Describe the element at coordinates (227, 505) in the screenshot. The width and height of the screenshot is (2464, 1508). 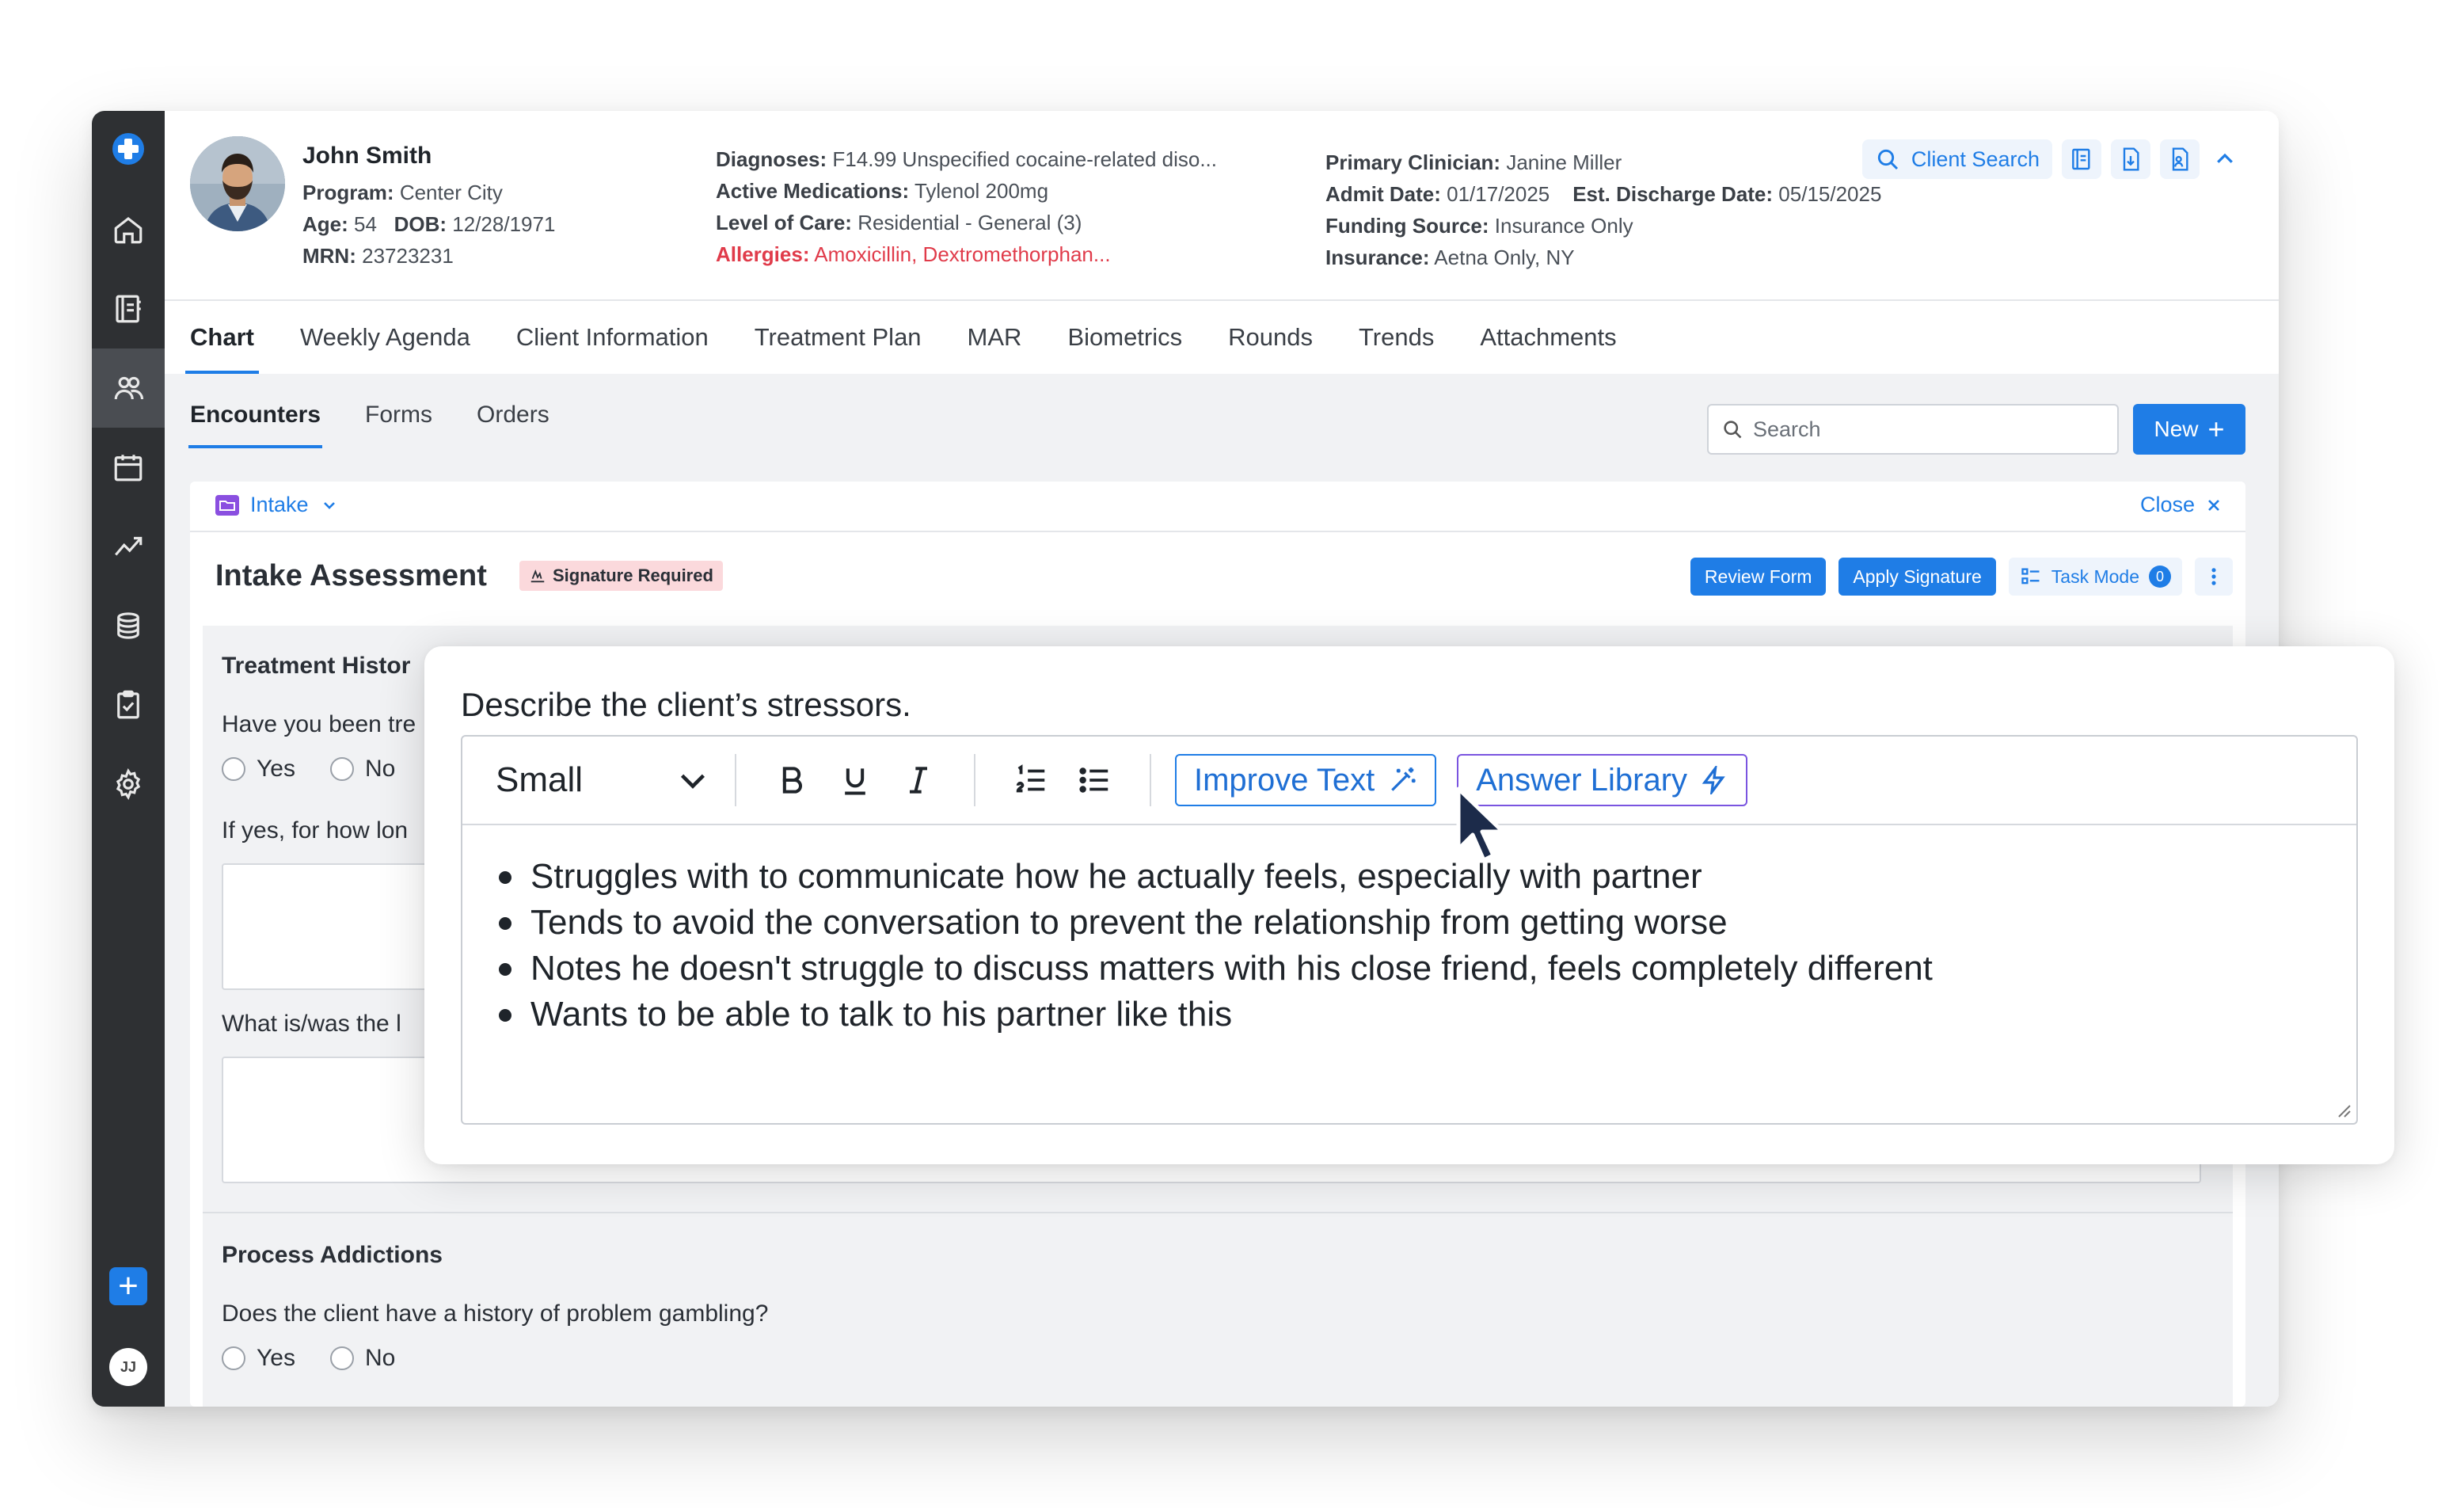
I see `folder-icon` at that location.